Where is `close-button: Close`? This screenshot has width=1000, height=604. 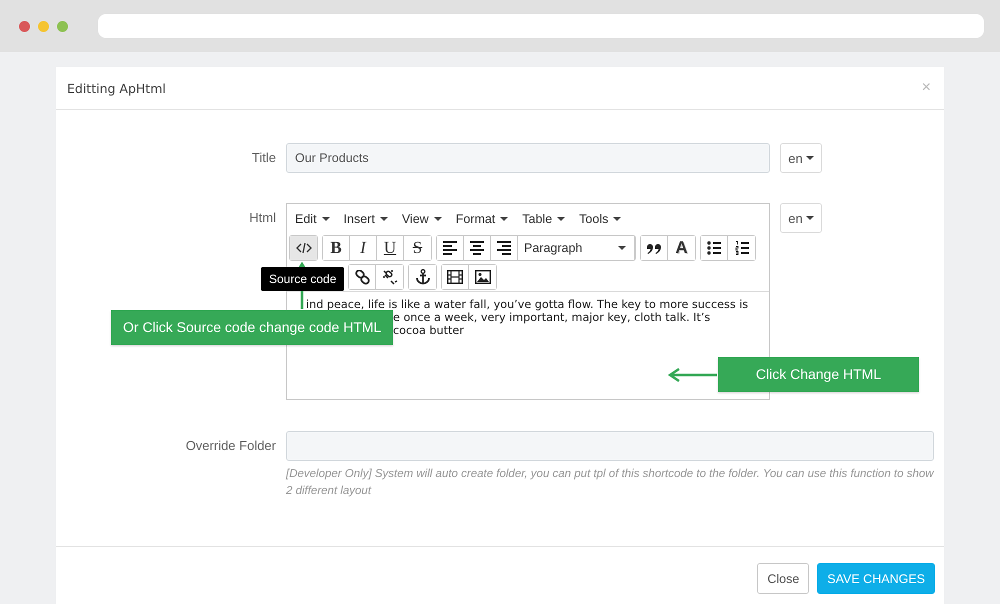 close-button: Close is located at coordinates (783, 578).